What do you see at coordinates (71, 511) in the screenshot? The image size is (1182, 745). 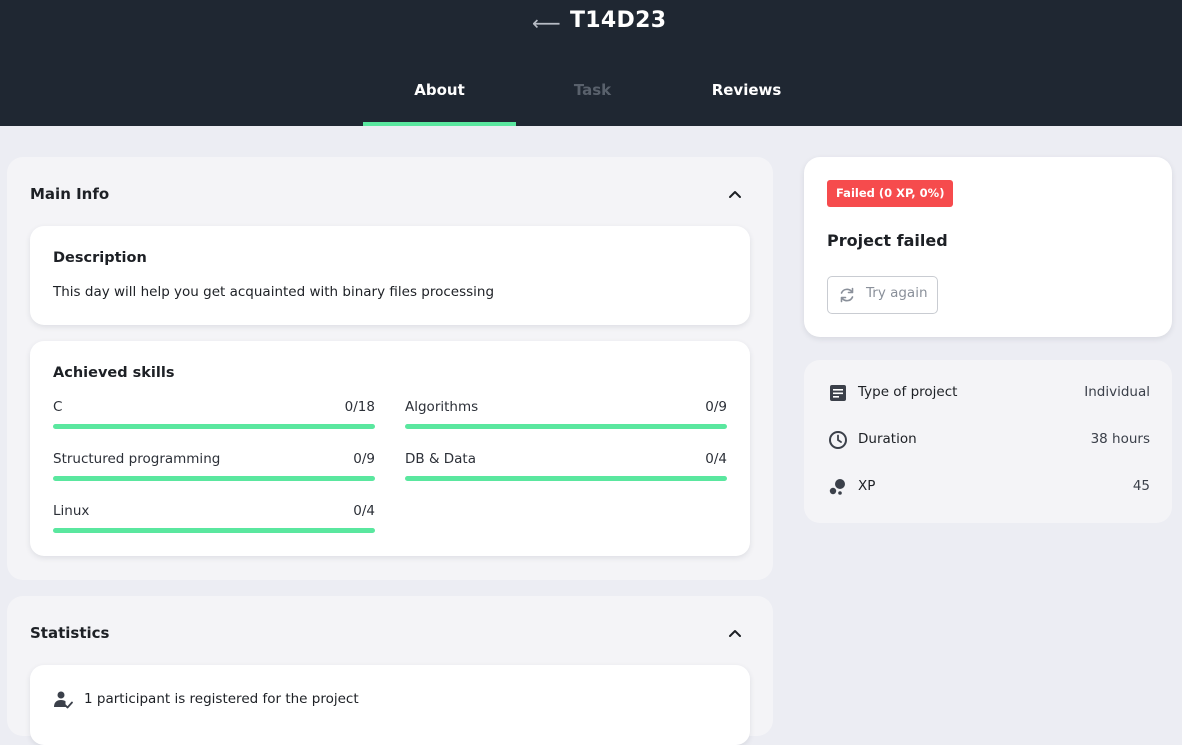 I see `skill-name: Linux` at bounding box center [71, 511].